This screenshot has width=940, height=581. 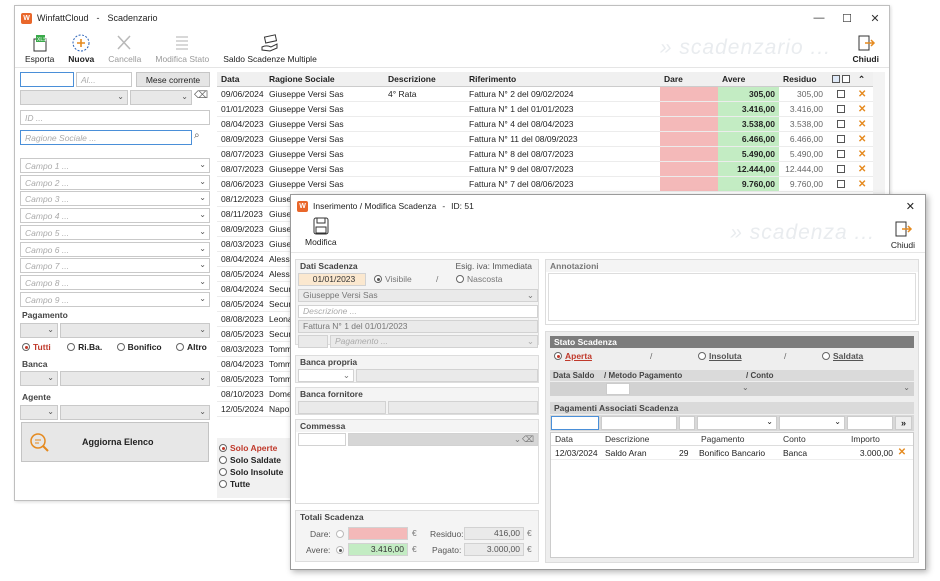 What do you see at coordinates (74, 97) in the screenshot?
I see `filter-select-1: ⌄` at bounding box center [74, 97].